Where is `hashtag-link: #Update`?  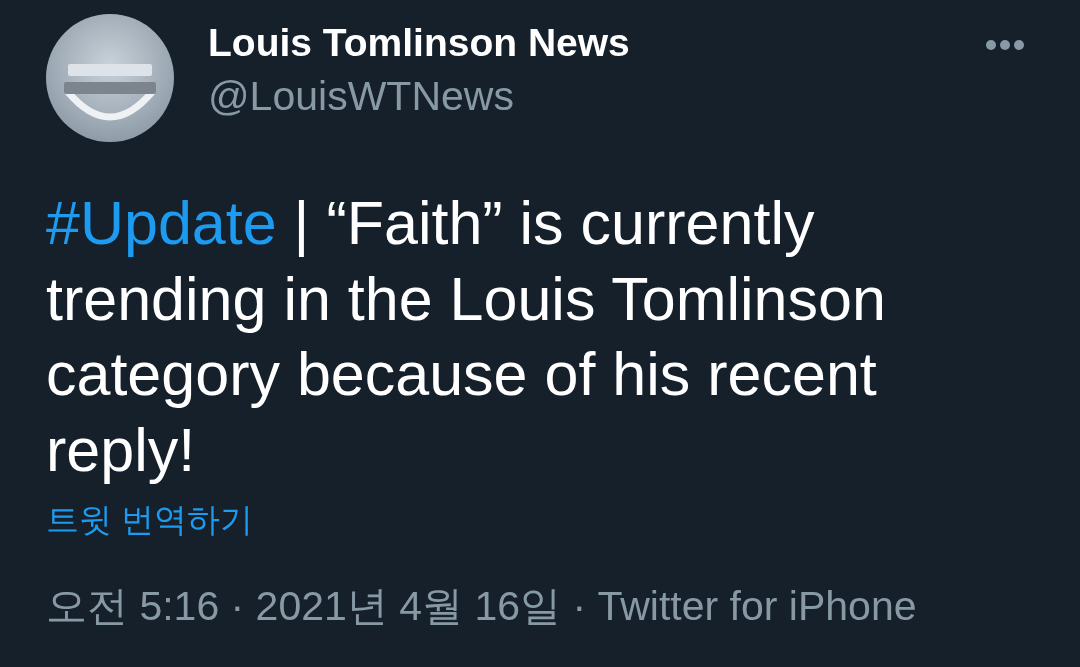
hashtag-link: #Update is located at coordinates (161, 223).